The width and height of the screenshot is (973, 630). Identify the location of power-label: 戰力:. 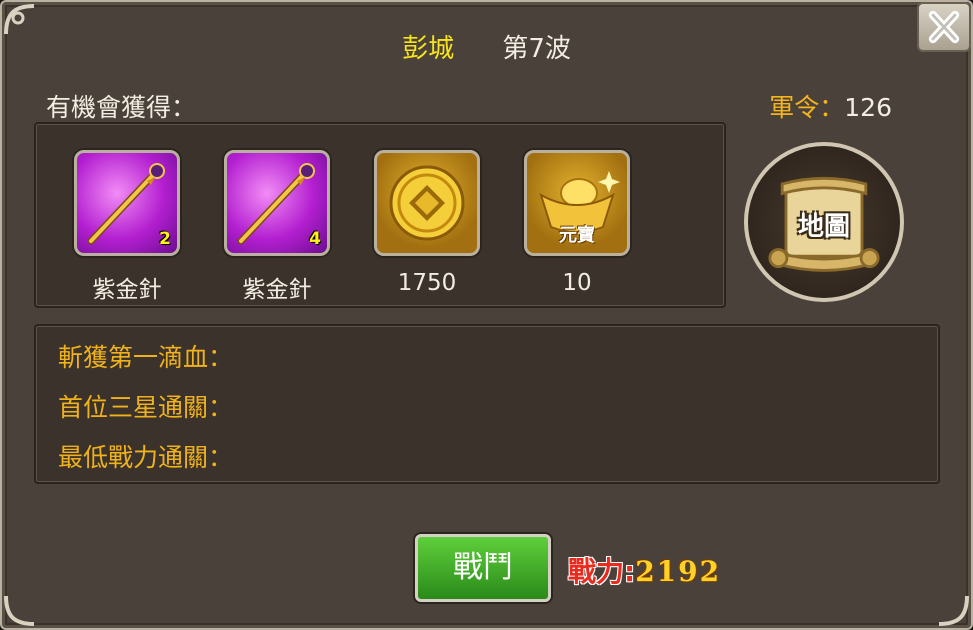
(602, 571).